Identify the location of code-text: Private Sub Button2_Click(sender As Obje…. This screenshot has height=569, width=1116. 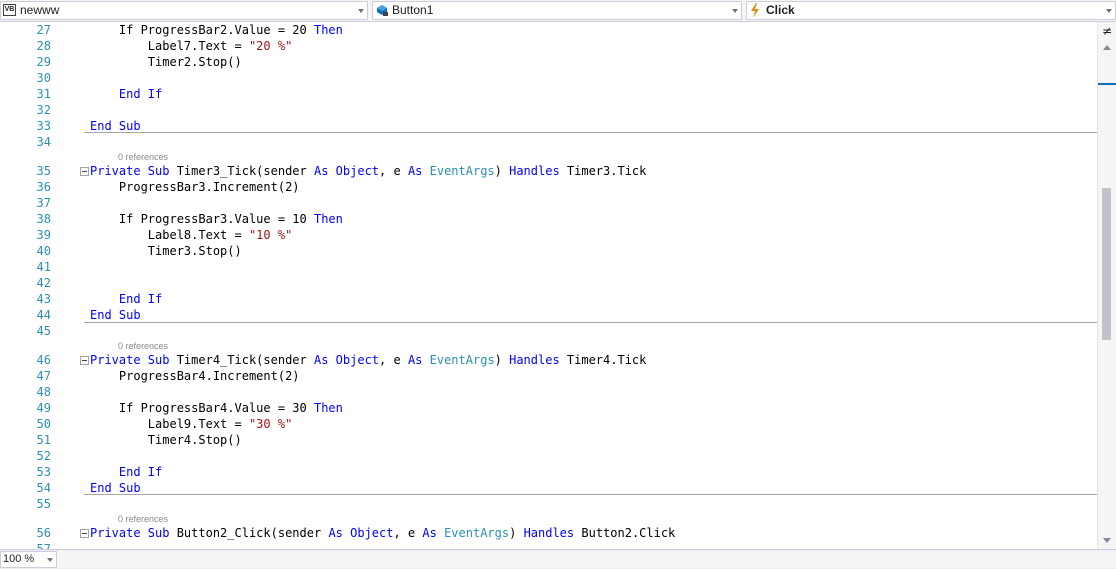
(382, 533).